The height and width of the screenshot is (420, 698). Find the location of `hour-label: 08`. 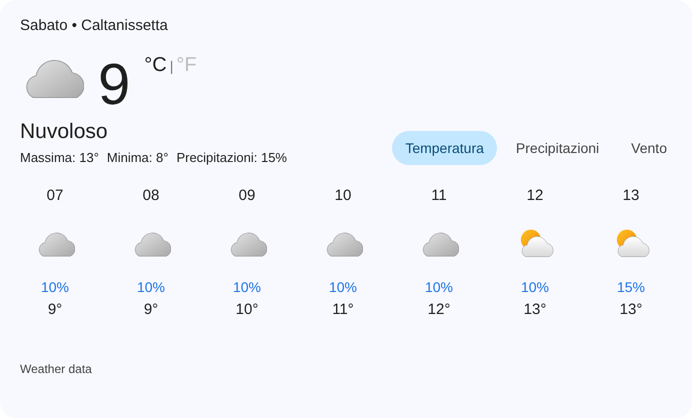

hour-label: 08 is located at coordinates (151, 196).